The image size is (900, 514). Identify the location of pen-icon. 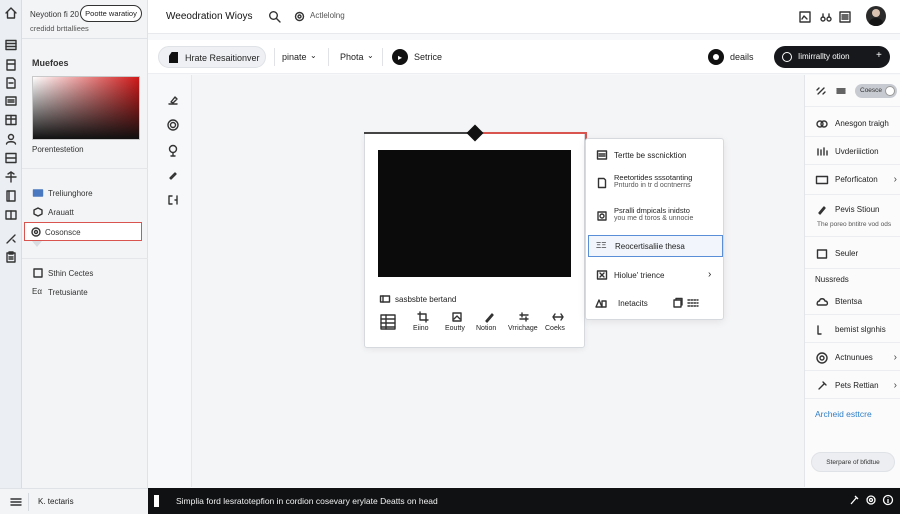
(822, 210).